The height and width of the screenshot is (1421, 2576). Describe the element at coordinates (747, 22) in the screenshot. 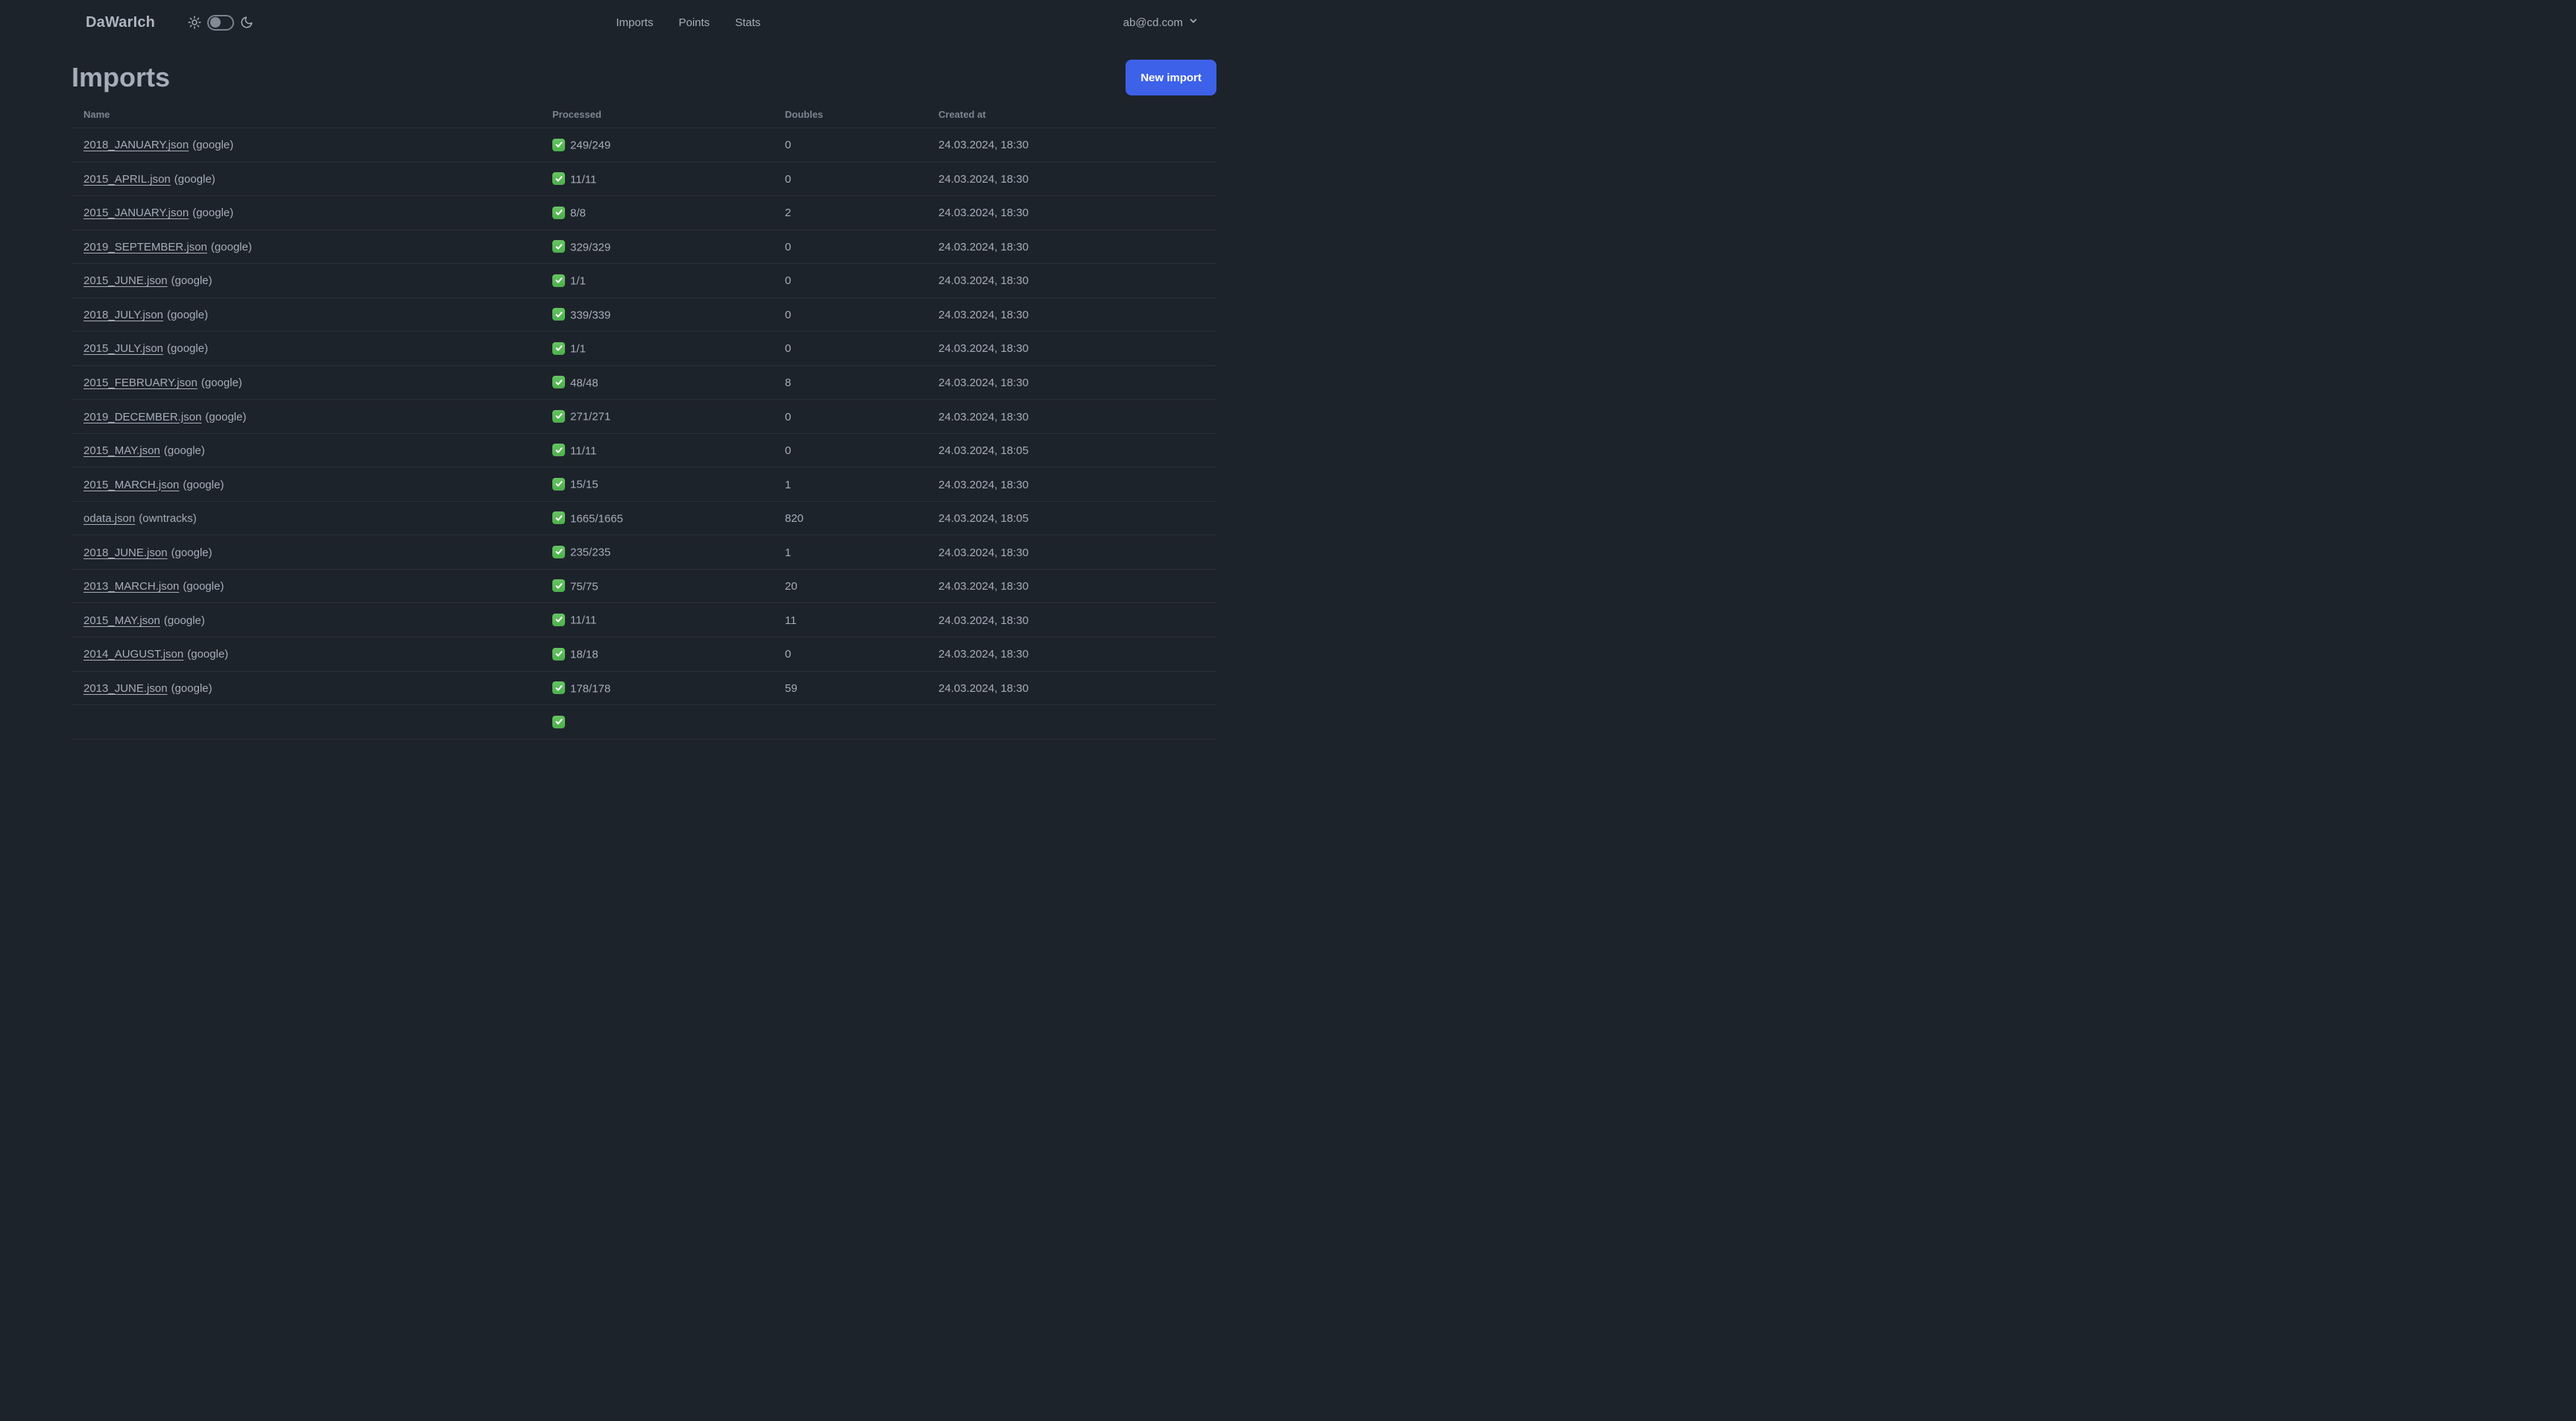

I see `nav-link-stats: Stats` at that location.